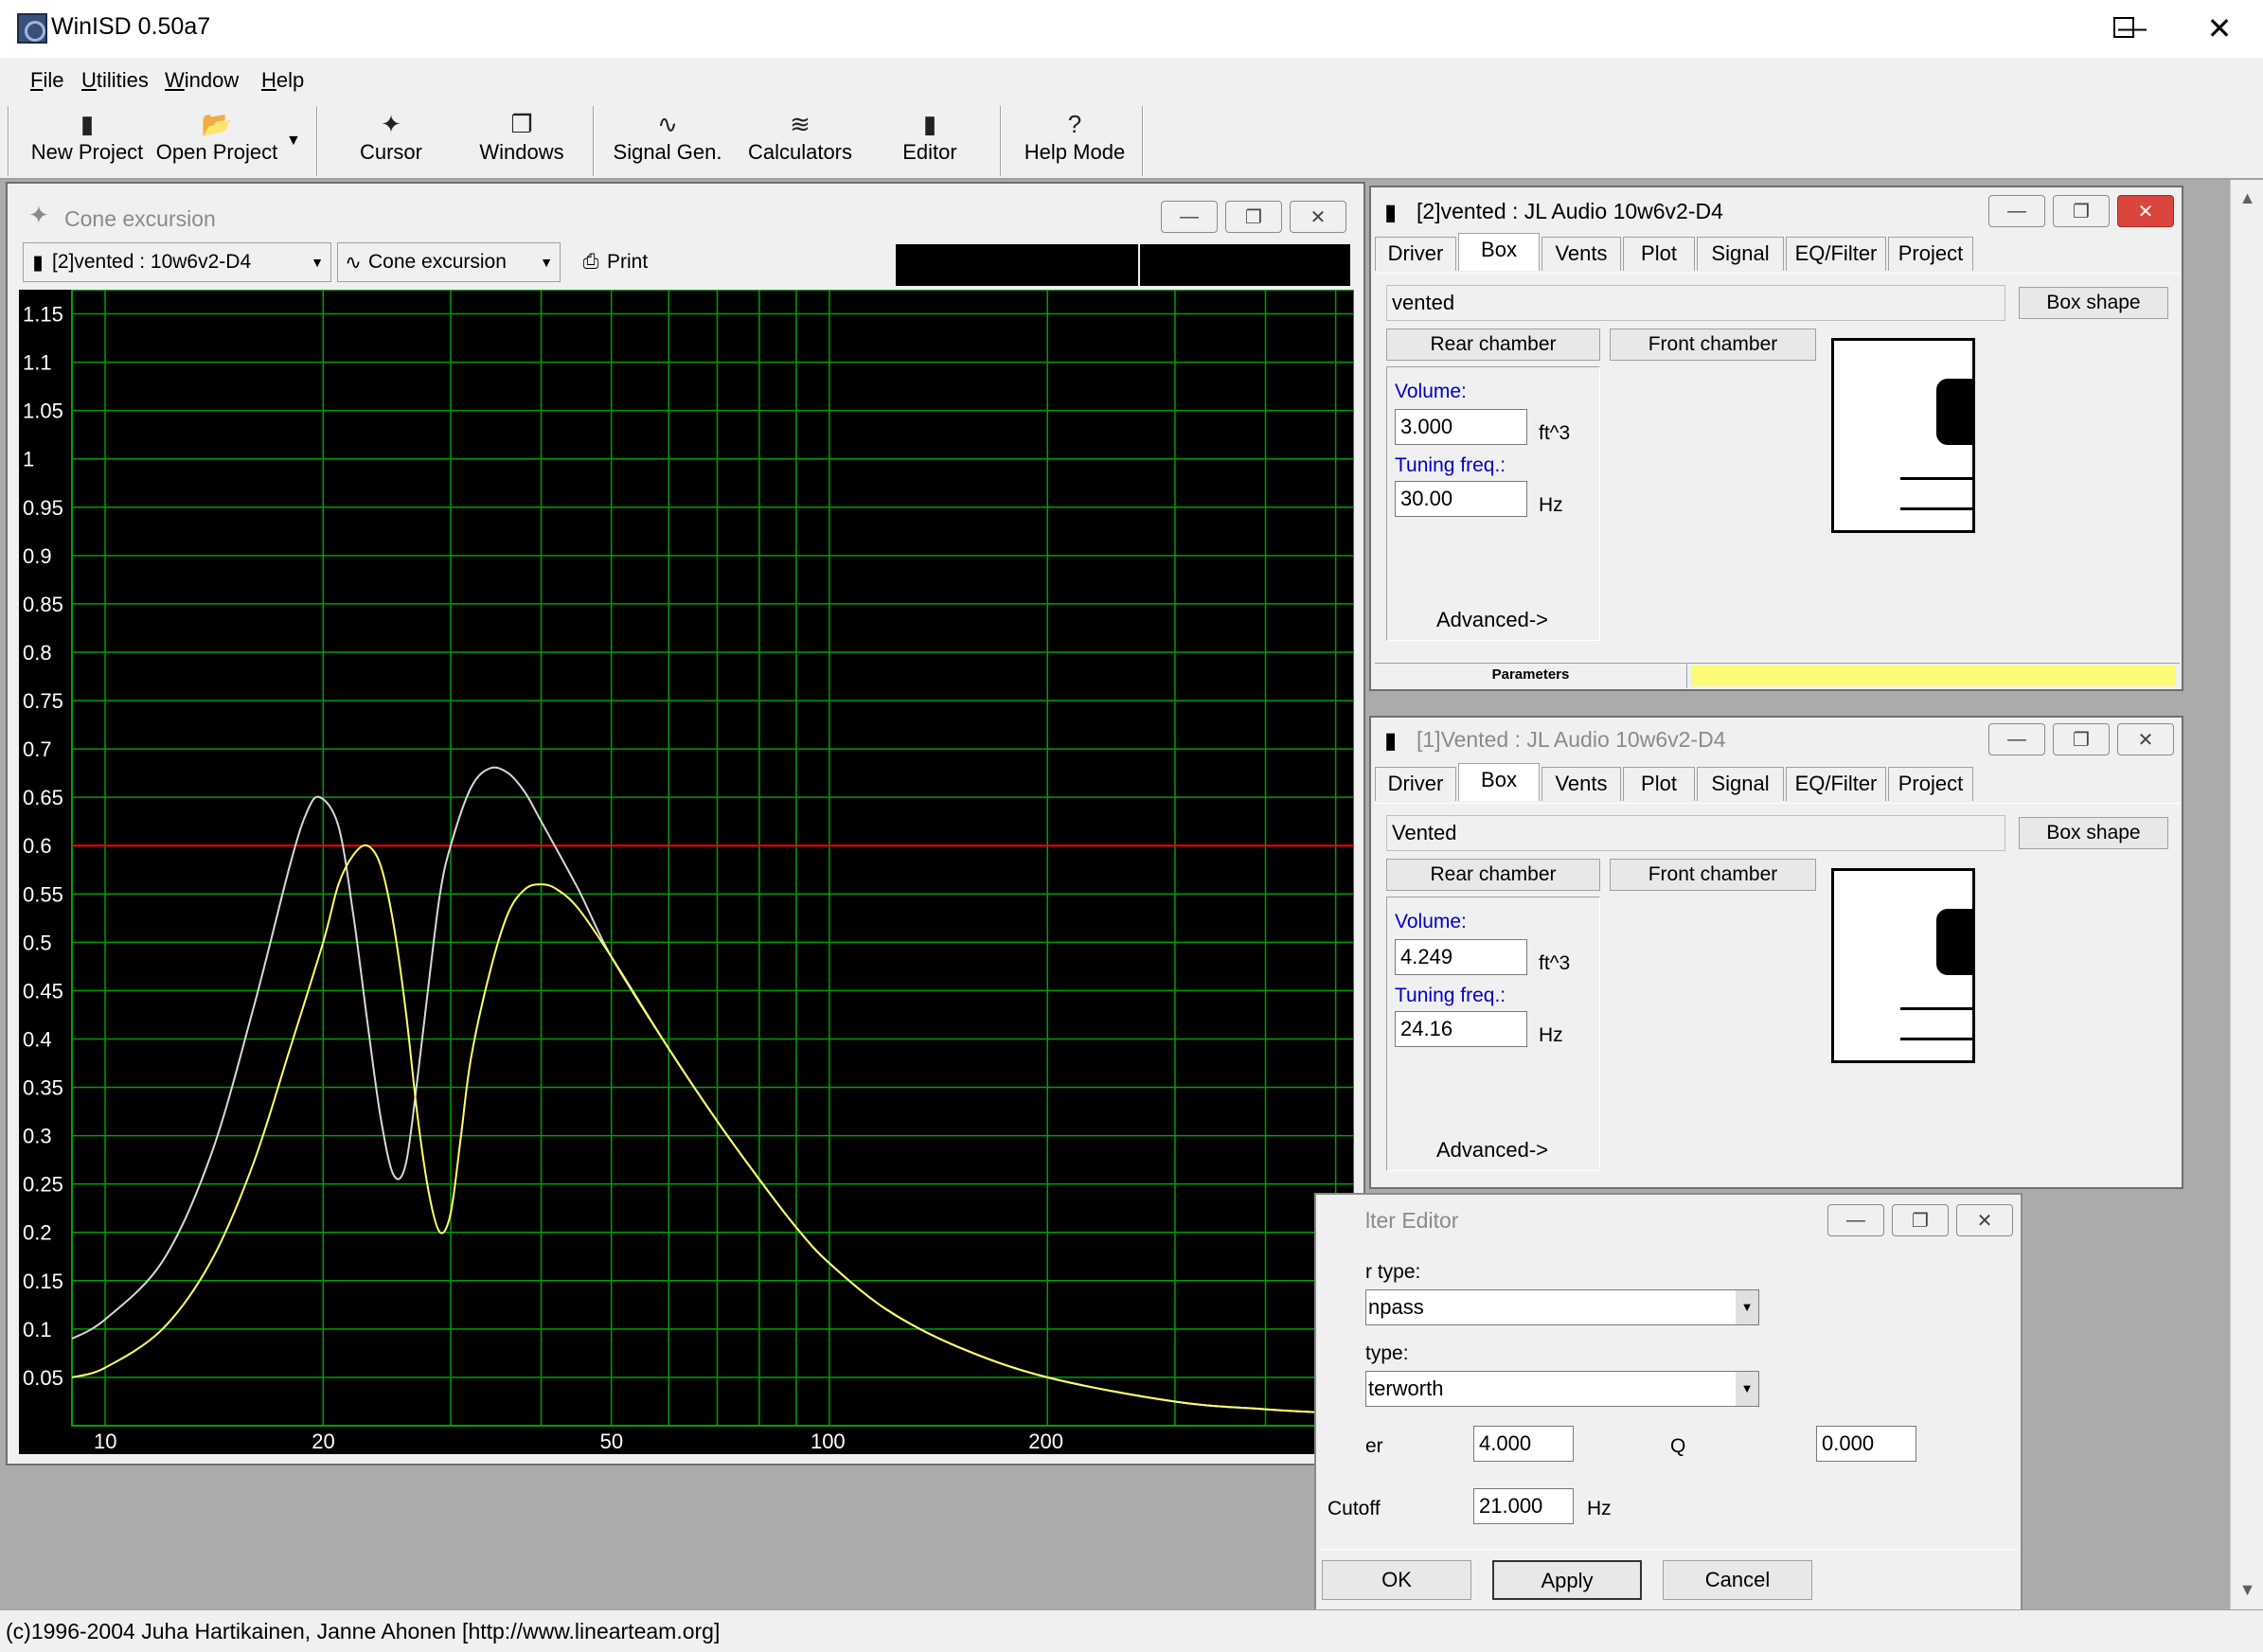 This screenshot has width=2263, height=1652. Describe the element at coordinates (800, 142) in the screenshot. I see `calculators-button: ≋ Calculators` at that location.